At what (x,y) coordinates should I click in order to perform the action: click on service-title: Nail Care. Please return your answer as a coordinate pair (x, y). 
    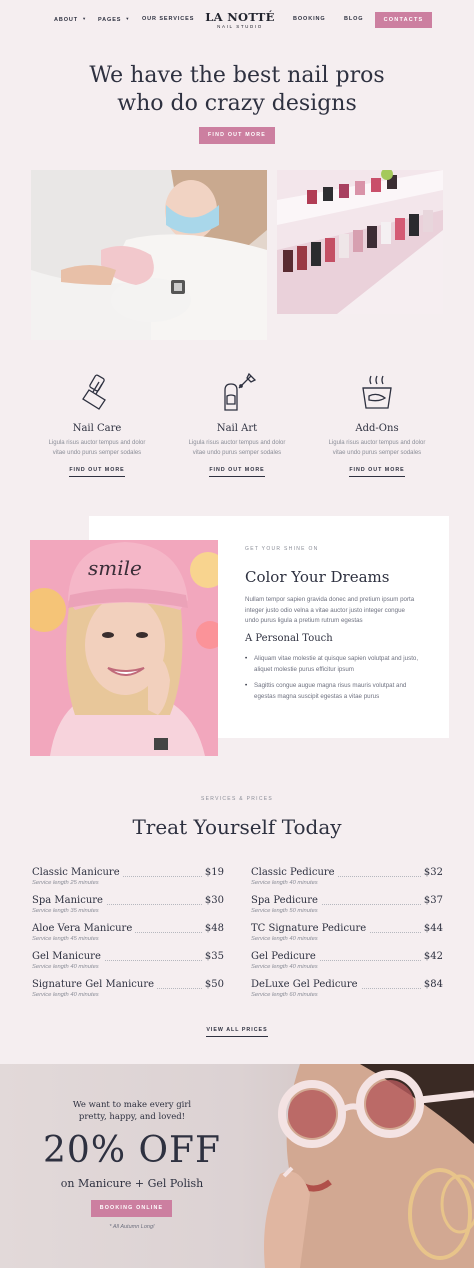
    Looking at the image, I should click on (97, 428).